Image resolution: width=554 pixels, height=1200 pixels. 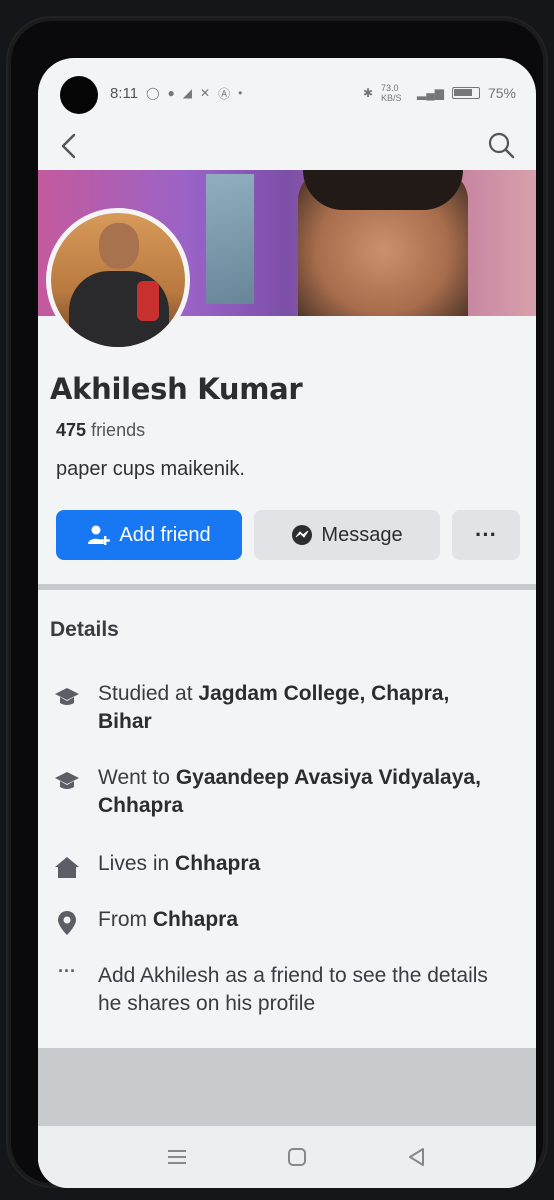 I want to click on friends-count-line: 475 friends, so click(x=100, y=430).